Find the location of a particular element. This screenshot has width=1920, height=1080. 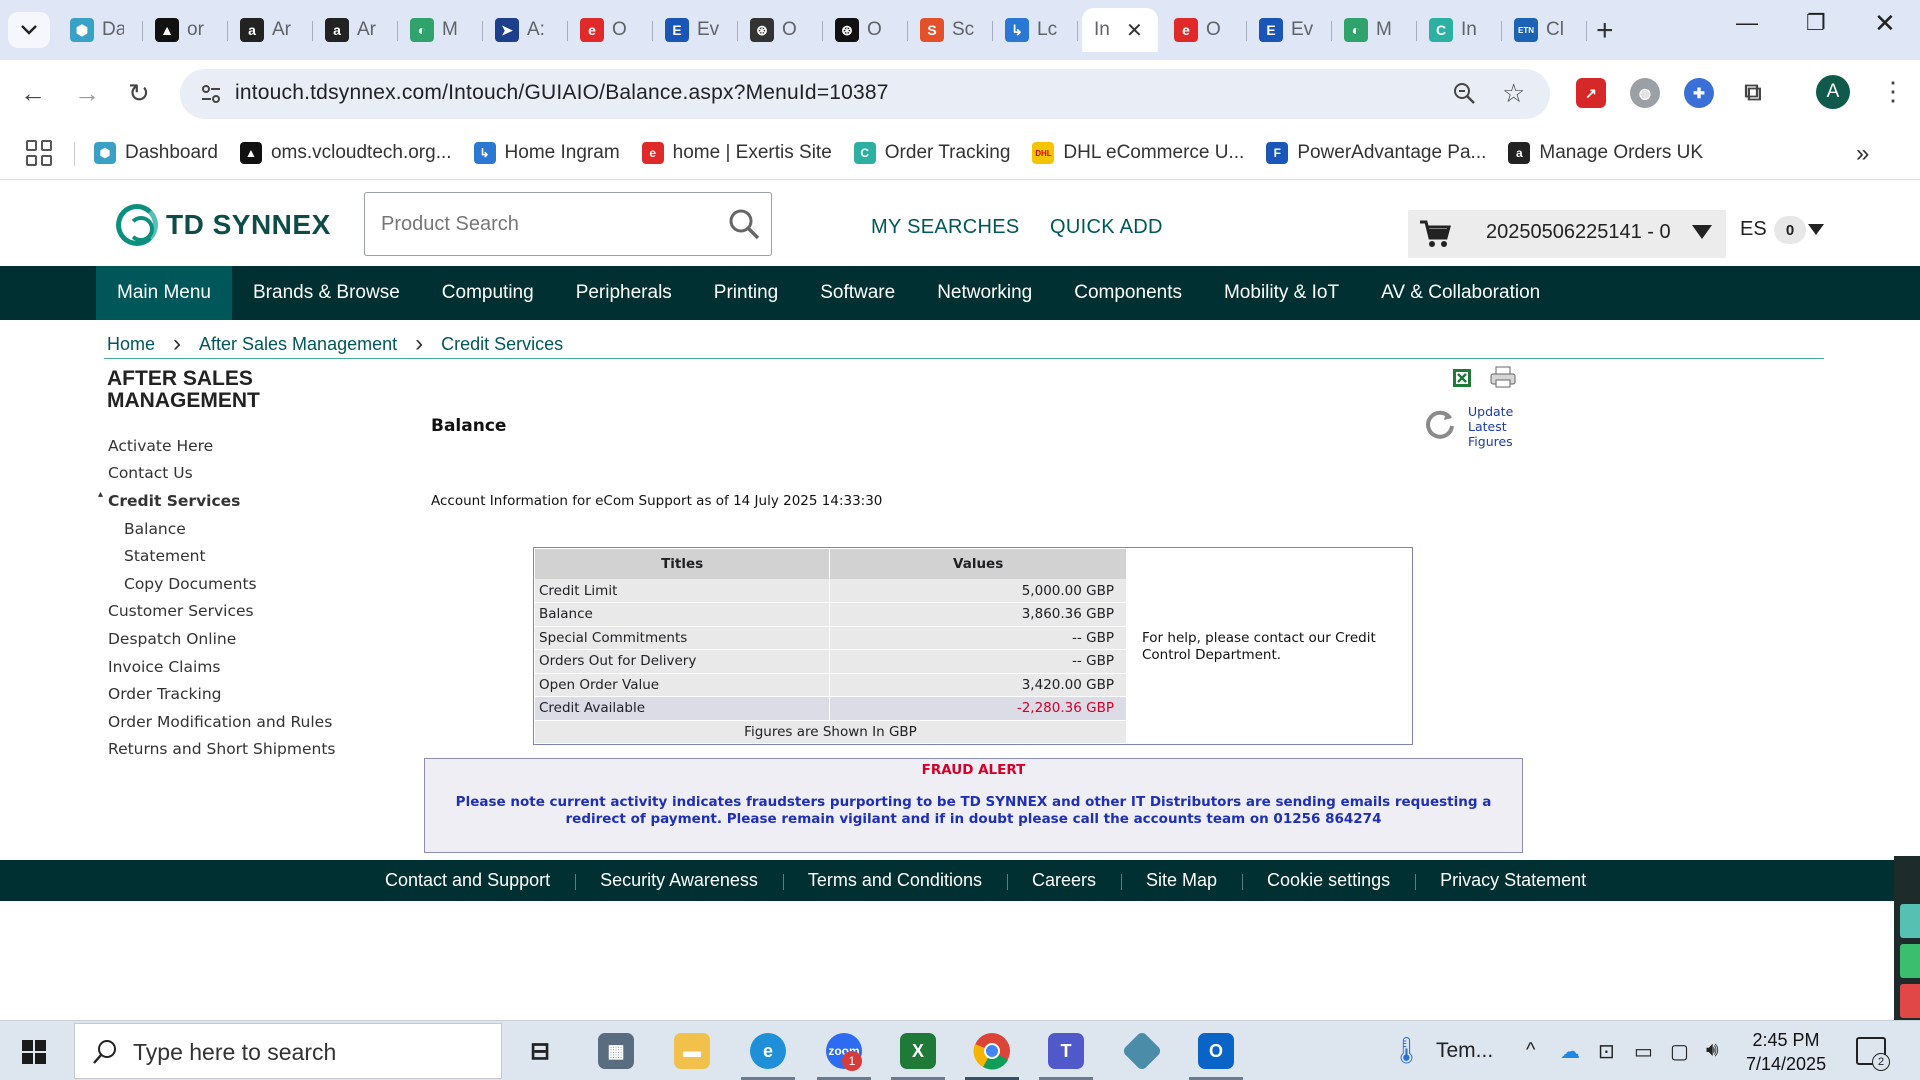

search-icon is located at coordinates (744, 224).